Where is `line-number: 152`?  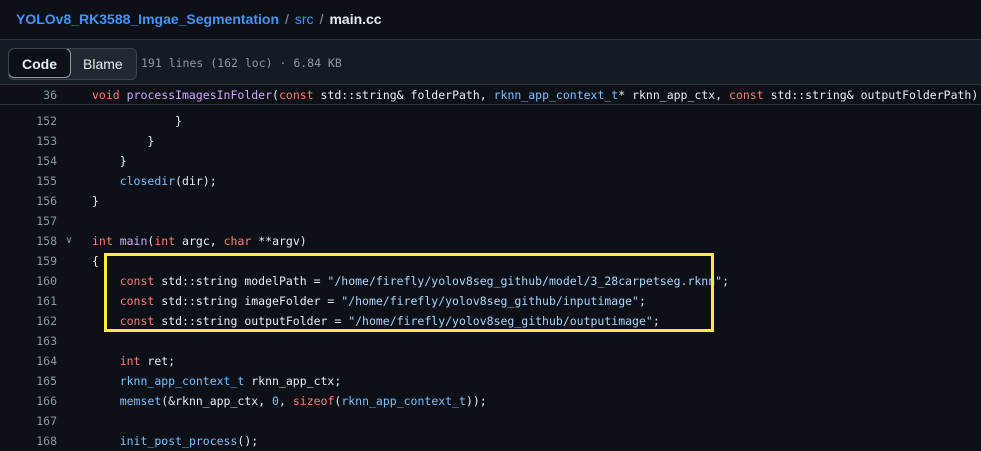
line-number: 152 is located at coordinates (28, 121).